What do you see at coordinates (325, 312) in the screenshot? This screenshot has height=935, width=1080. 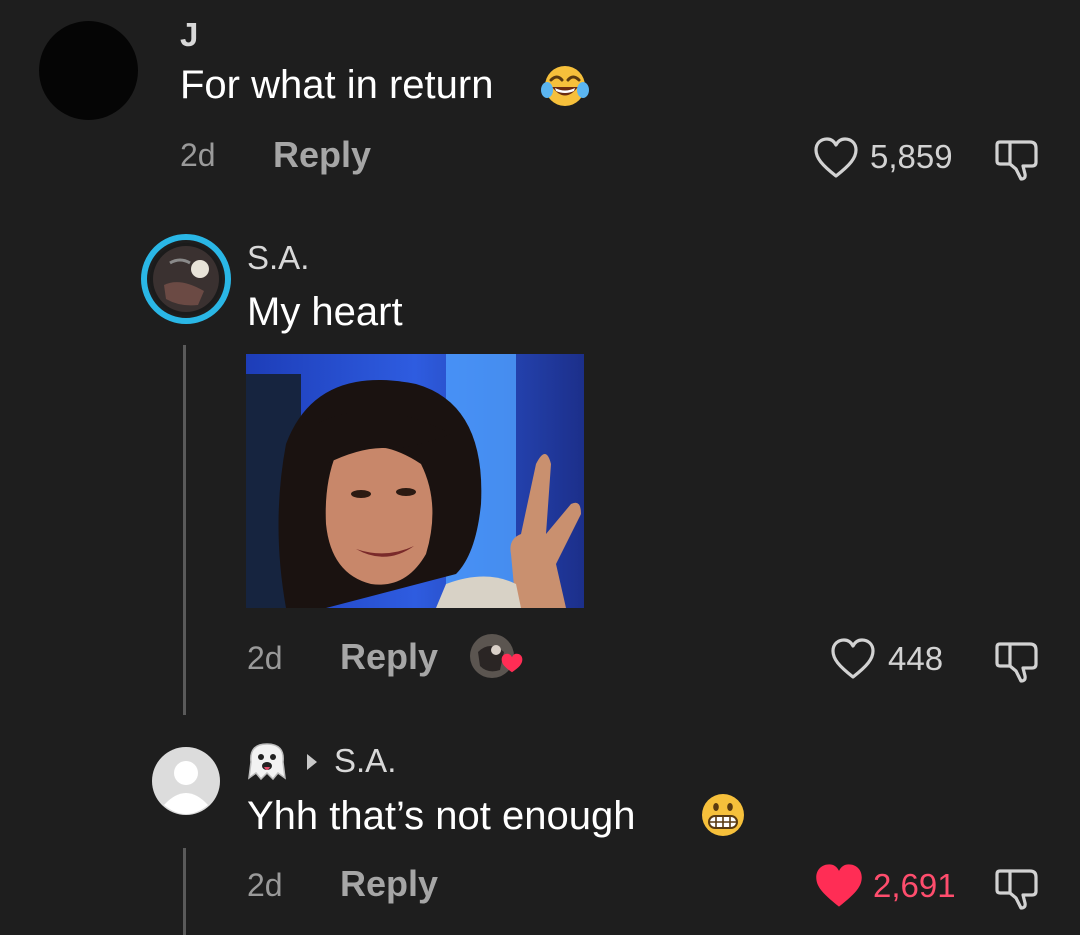 I see `comment-text: My heart` at bounding box center [325, 312].